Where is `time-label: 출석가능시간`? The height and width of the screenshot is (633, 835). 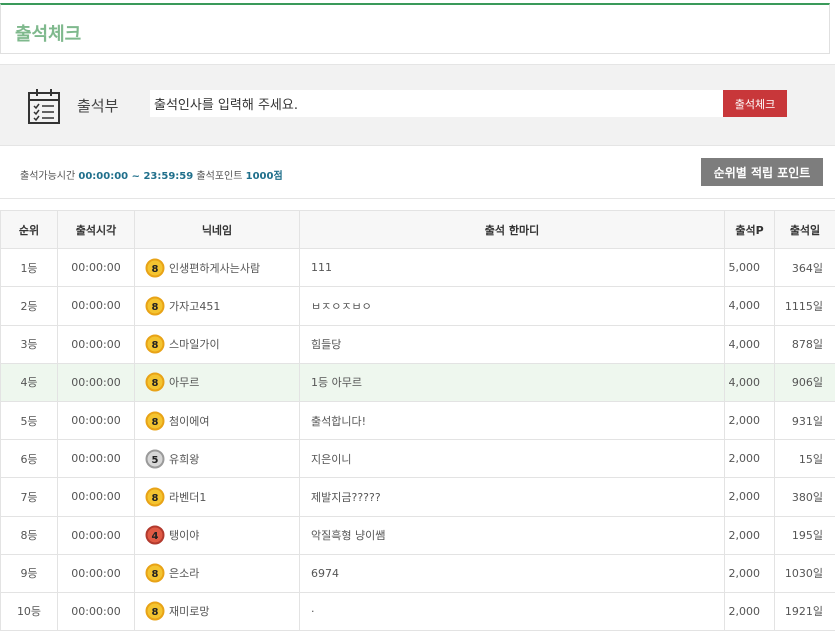
time-label: 출석가능시간 is located at coordinates (48, 176).